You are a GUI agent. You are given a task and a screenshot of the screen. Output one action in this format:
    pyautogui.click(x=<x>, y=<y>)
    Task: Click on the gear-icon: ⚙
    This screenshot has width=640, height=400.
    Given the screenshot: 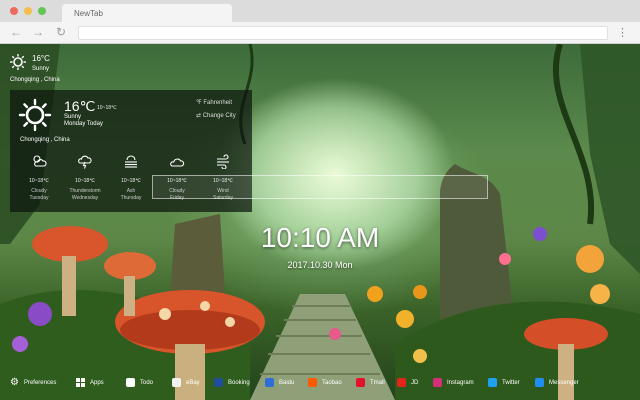 What is the action you would take?
    pyautogui.click(x=14, y=382)
    